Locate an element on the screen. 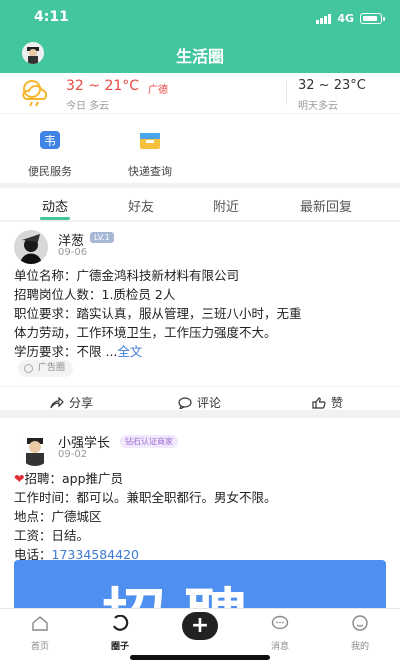 The width and height of the screenshot is (400, 666). post-image: 招聘 is located at coordinates (200, 584).